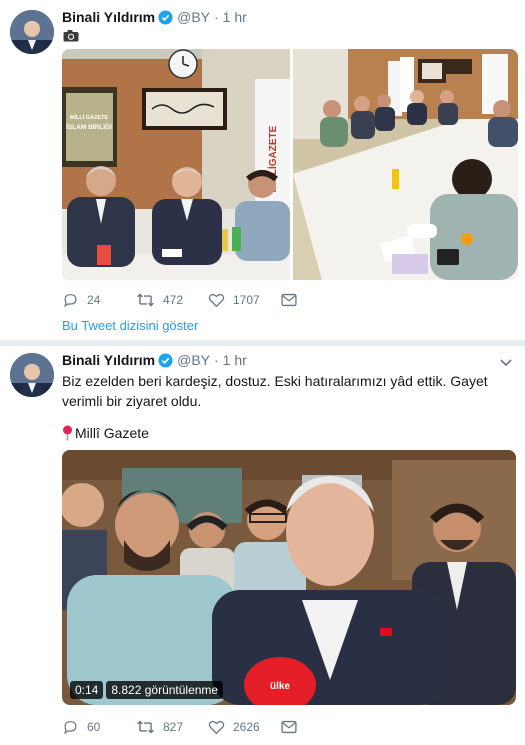  What do you see at coordinates (173, 300) in the screenshot?
I see `retweet-count: 472` at bounding box center [173, 300].